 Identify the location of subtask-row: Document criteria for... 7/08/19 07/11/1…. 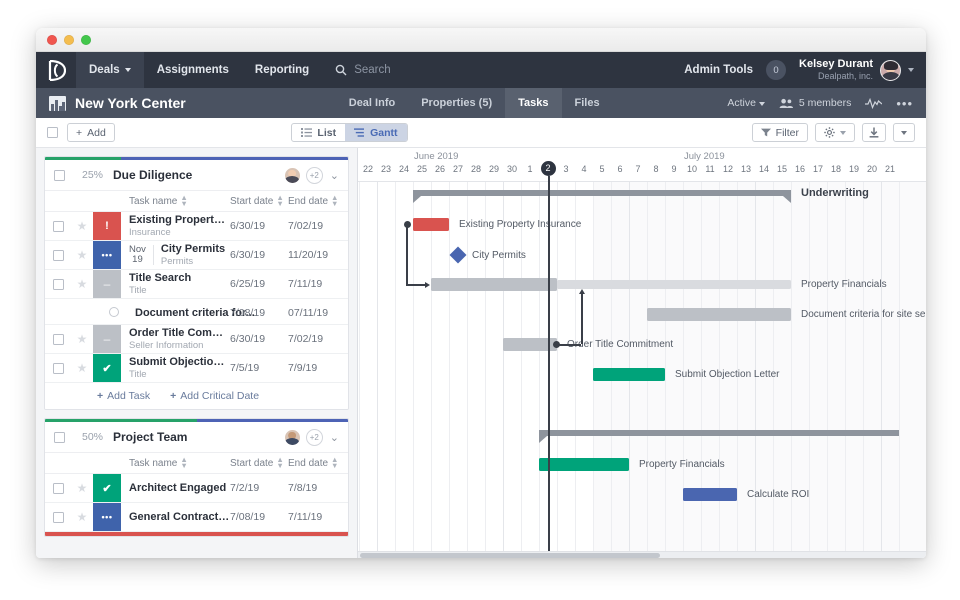
(196, 312).